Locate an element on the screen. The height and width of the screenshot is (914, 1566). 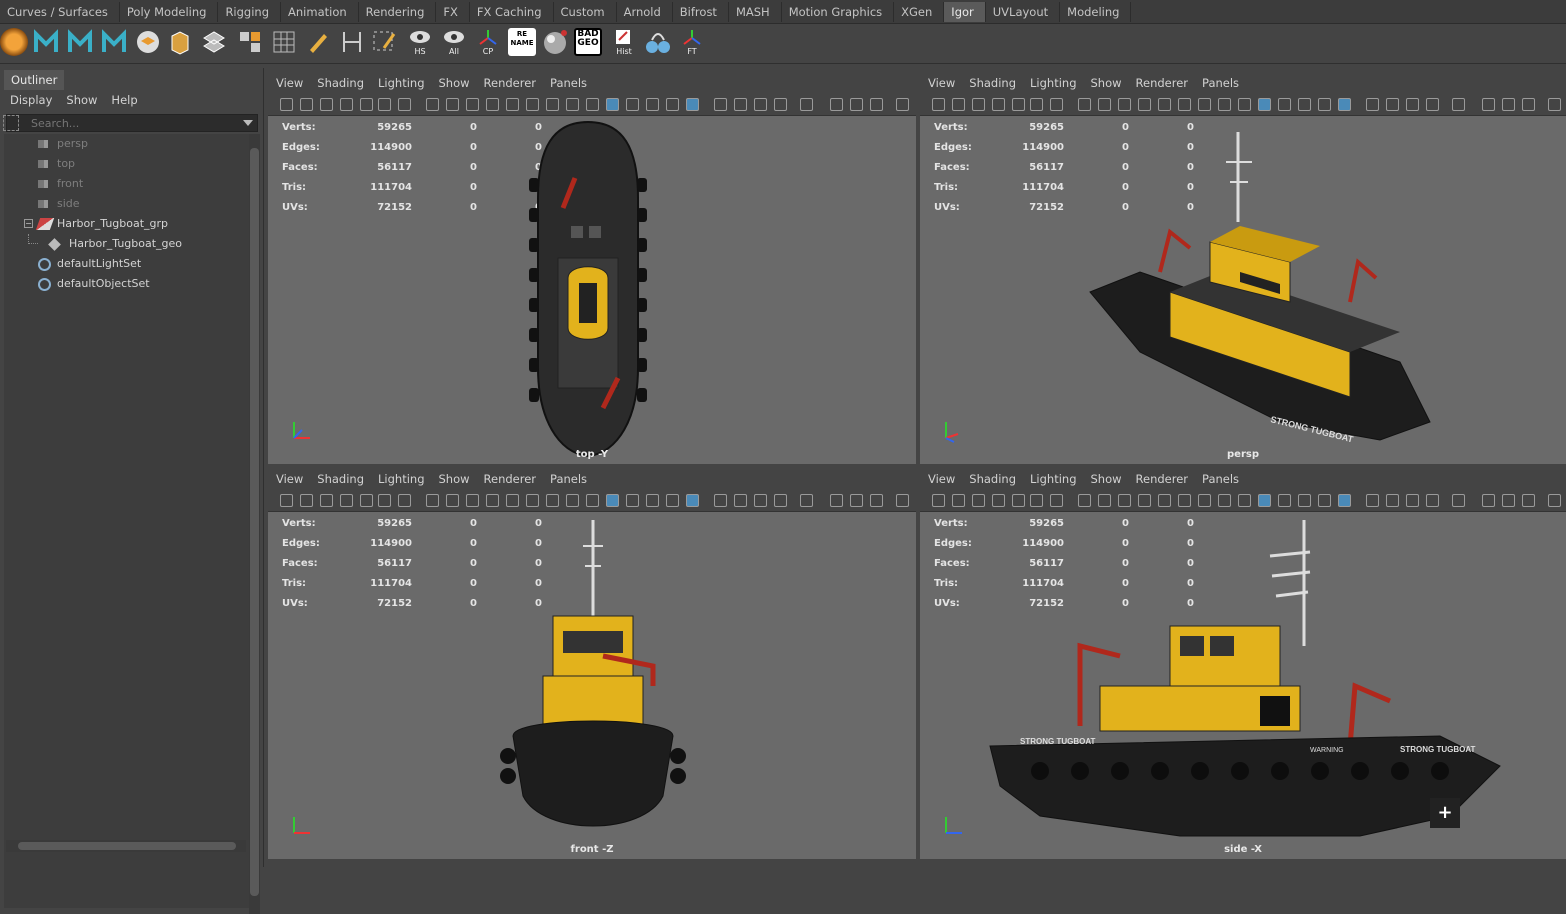
viewport-menu-lighting: Lighting is located at coordinates (401, 479).